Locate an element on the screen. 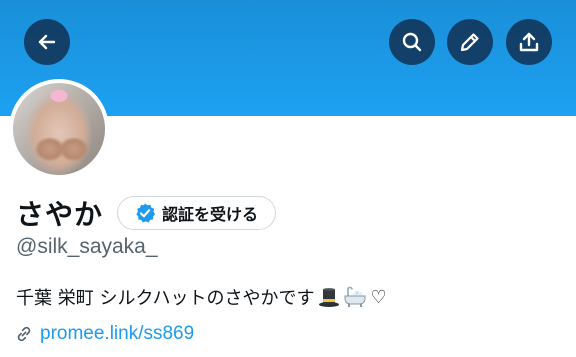  bathtub-emoji is located at coordinates (355, 297).